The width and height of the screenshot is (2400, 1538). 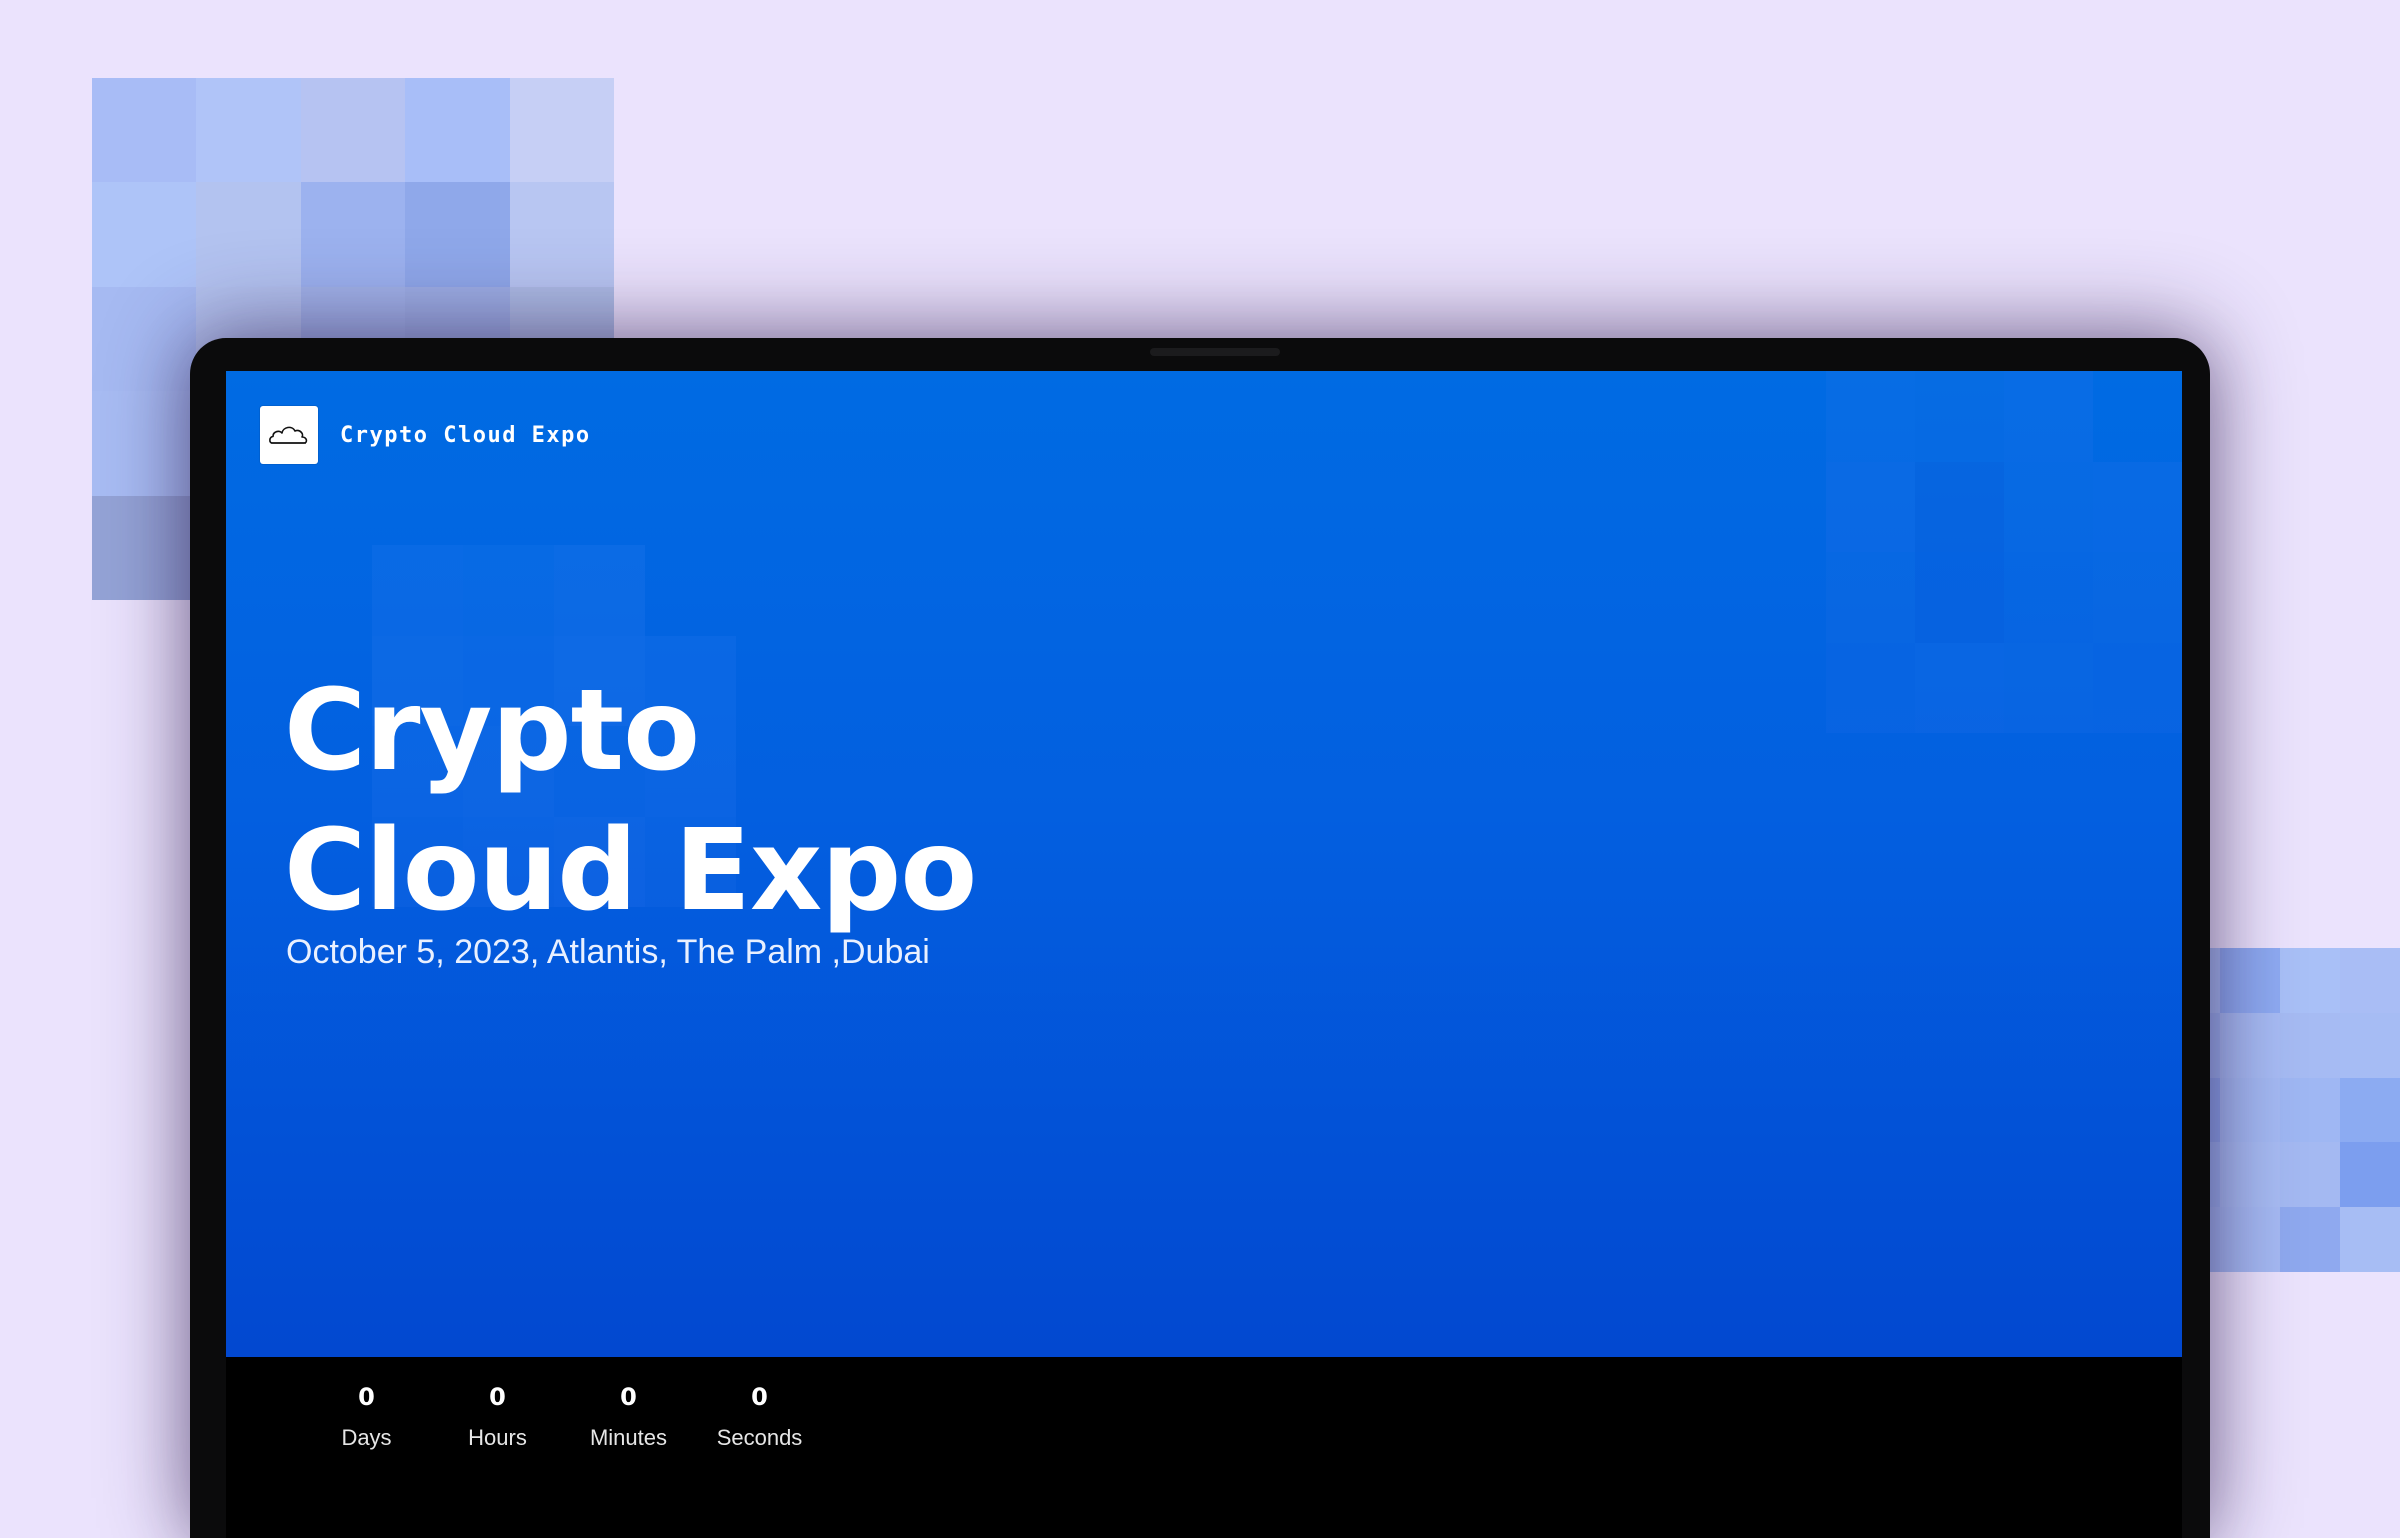 I want to click on countdown-timer: 0 Days 0 Hours 0 Minutes 0 Seconds, so click(x=563, y=1416).